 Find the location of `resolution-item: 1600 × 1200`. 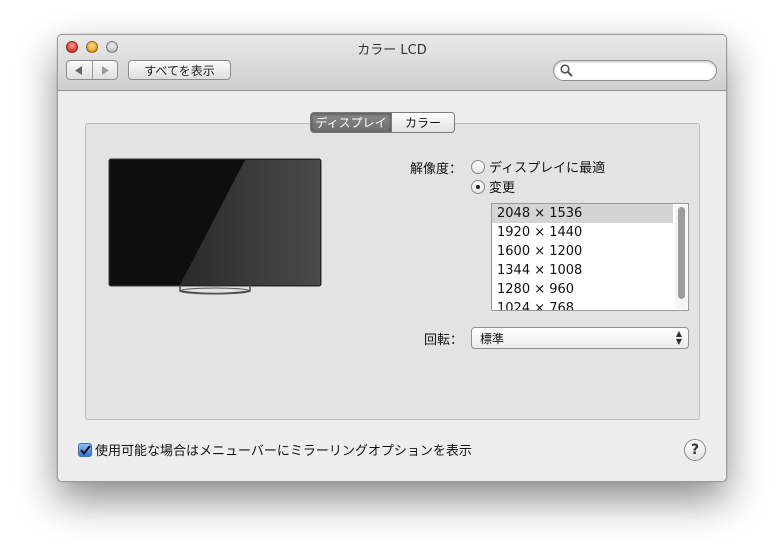

resolution-item: 1600 × 1200 is located at coordinates (582, 251).